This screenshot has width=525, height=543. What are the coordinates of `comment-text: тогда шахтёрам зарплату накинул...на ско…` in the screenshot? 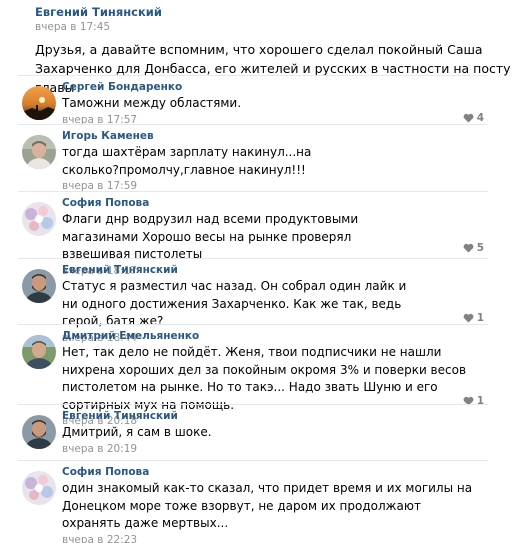 It's located at (187, 161).